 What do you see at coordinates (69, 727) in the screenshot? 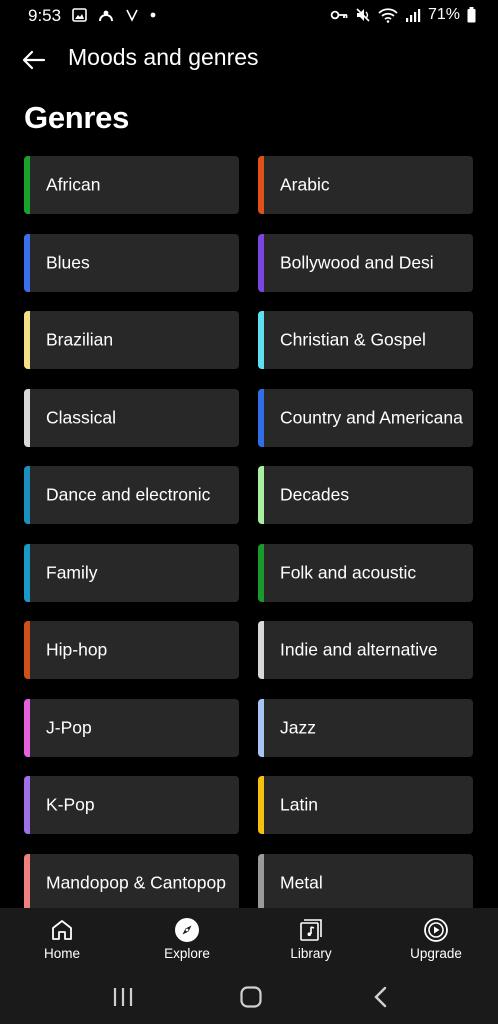
I see `genre-label: J-Pop` at bounding box center [69, 727].